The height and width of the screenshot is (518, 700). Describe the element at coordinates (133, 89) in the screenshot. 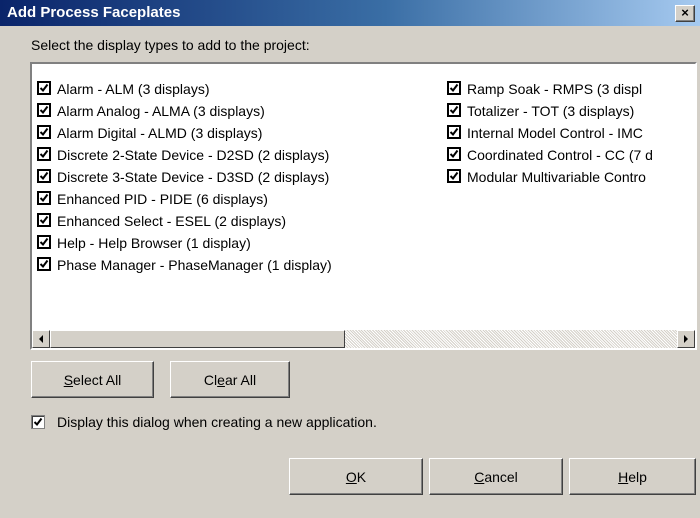

I see `item-label: Alarm - ALM (3 displays)` at that location.